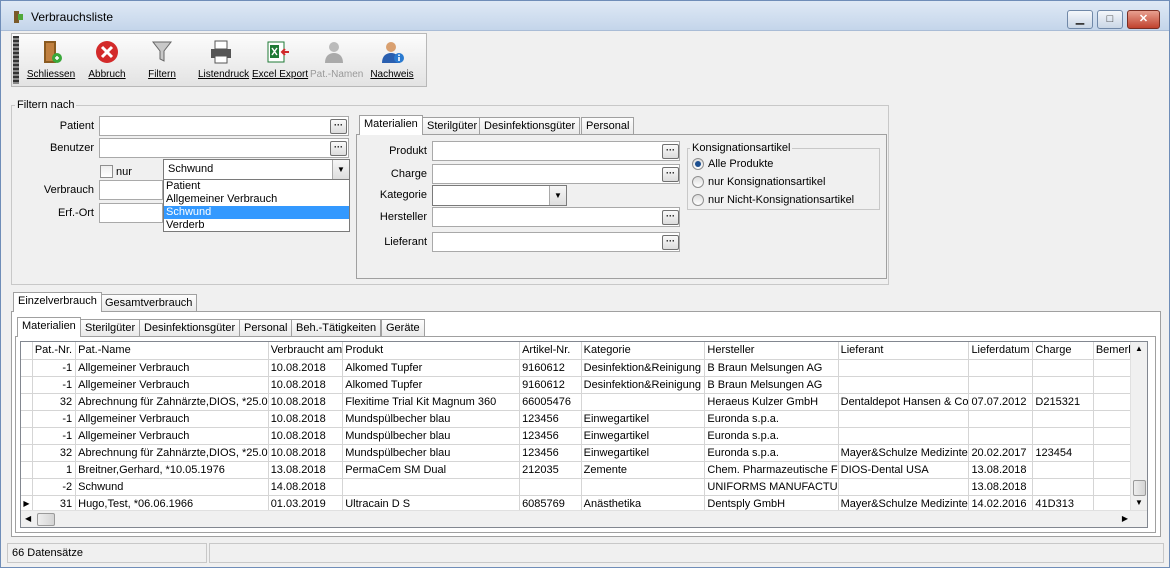 The height and width of the screenshot is (568, 1170). Describe the element at coordinates (556, 217) in the screenshot. I see `manufacturer-field` at that location.